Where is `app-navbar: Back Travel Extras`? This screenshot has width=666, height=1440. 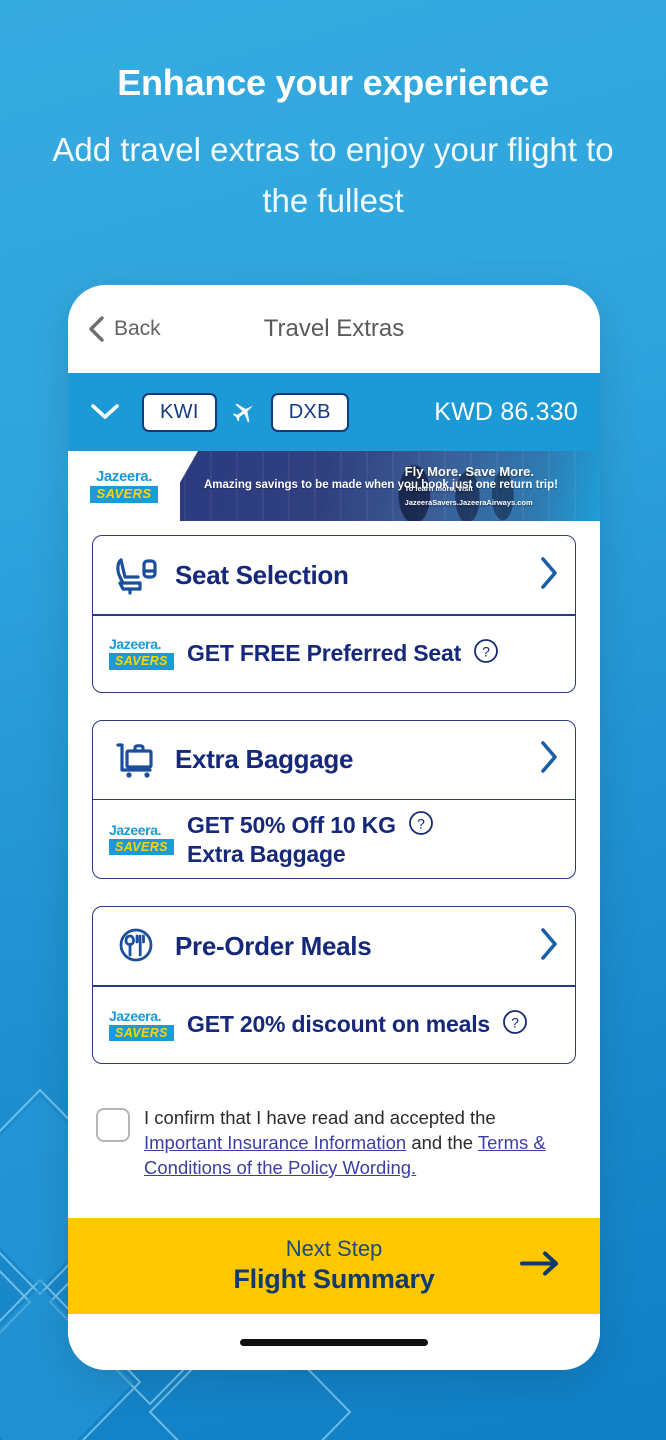 app-navbar: Back Travel Extras is located at coordinates (334, 329).